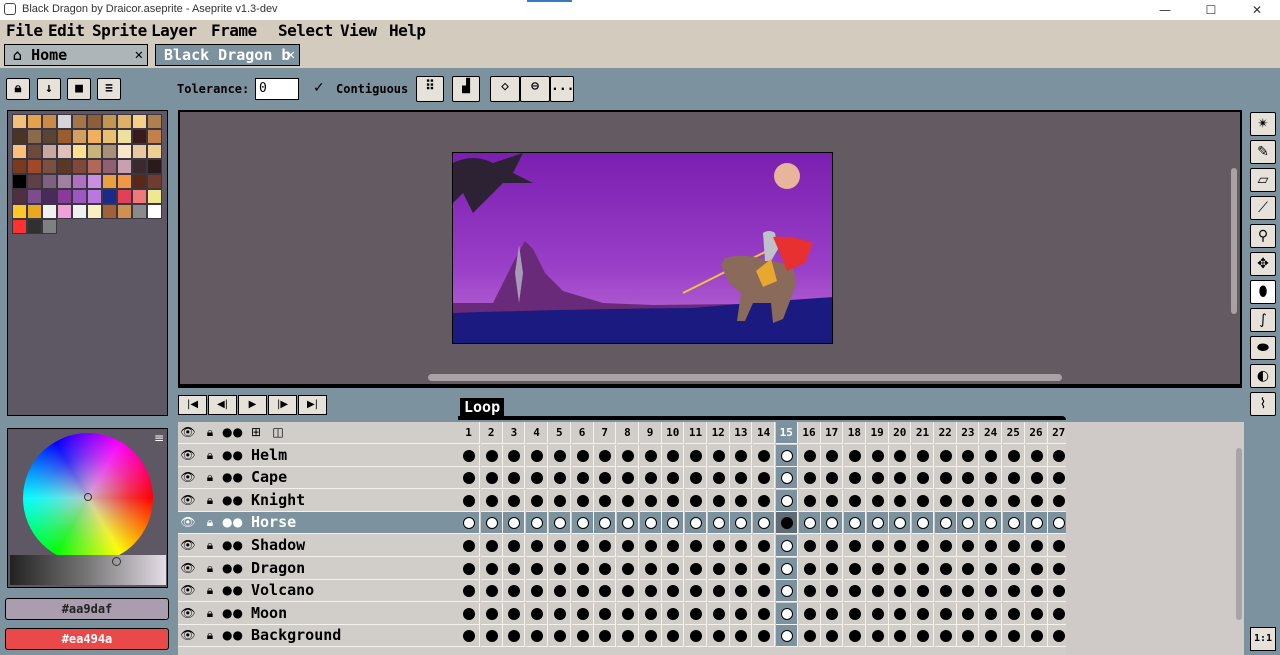  Describe the element at coordinates (1239, 534) in the screenshot. I see `timeline-scroll-thumb` at that location.